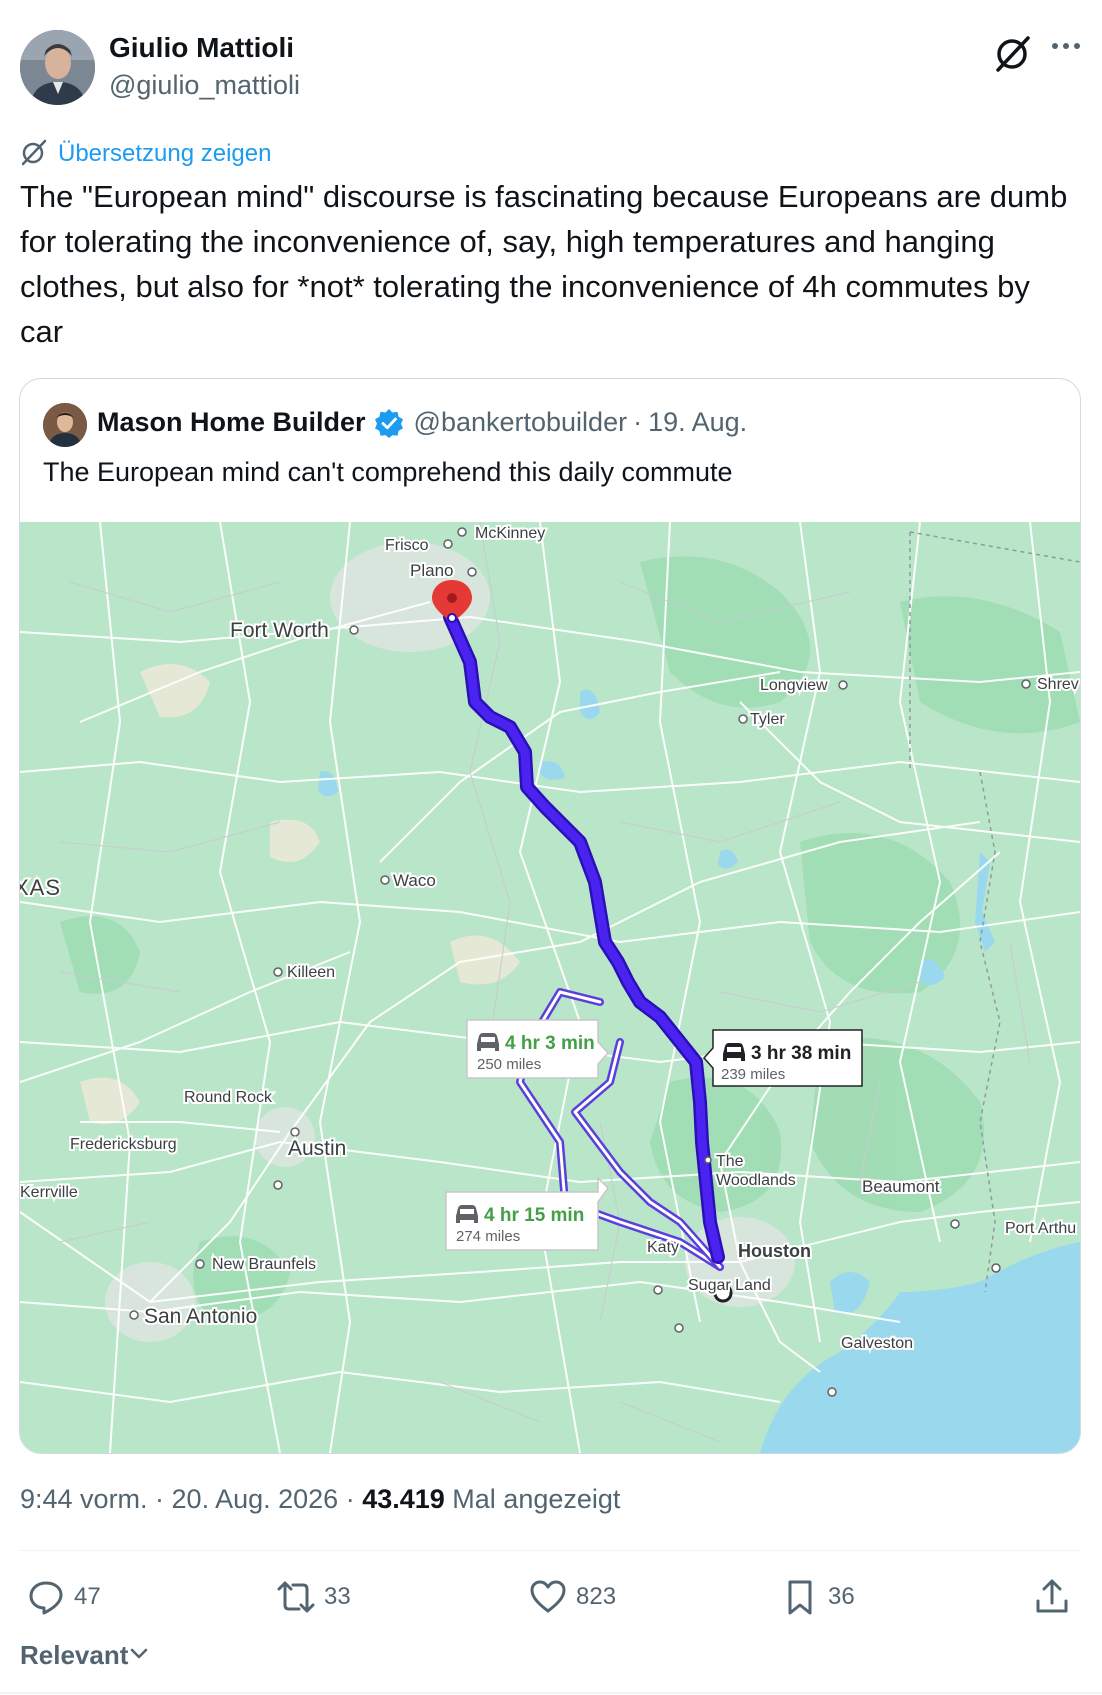 The height and width of the screenshot is (1695, 1102). I want to click on map-label-the-woodlands-2: Woodlands, so click(756, 1180).